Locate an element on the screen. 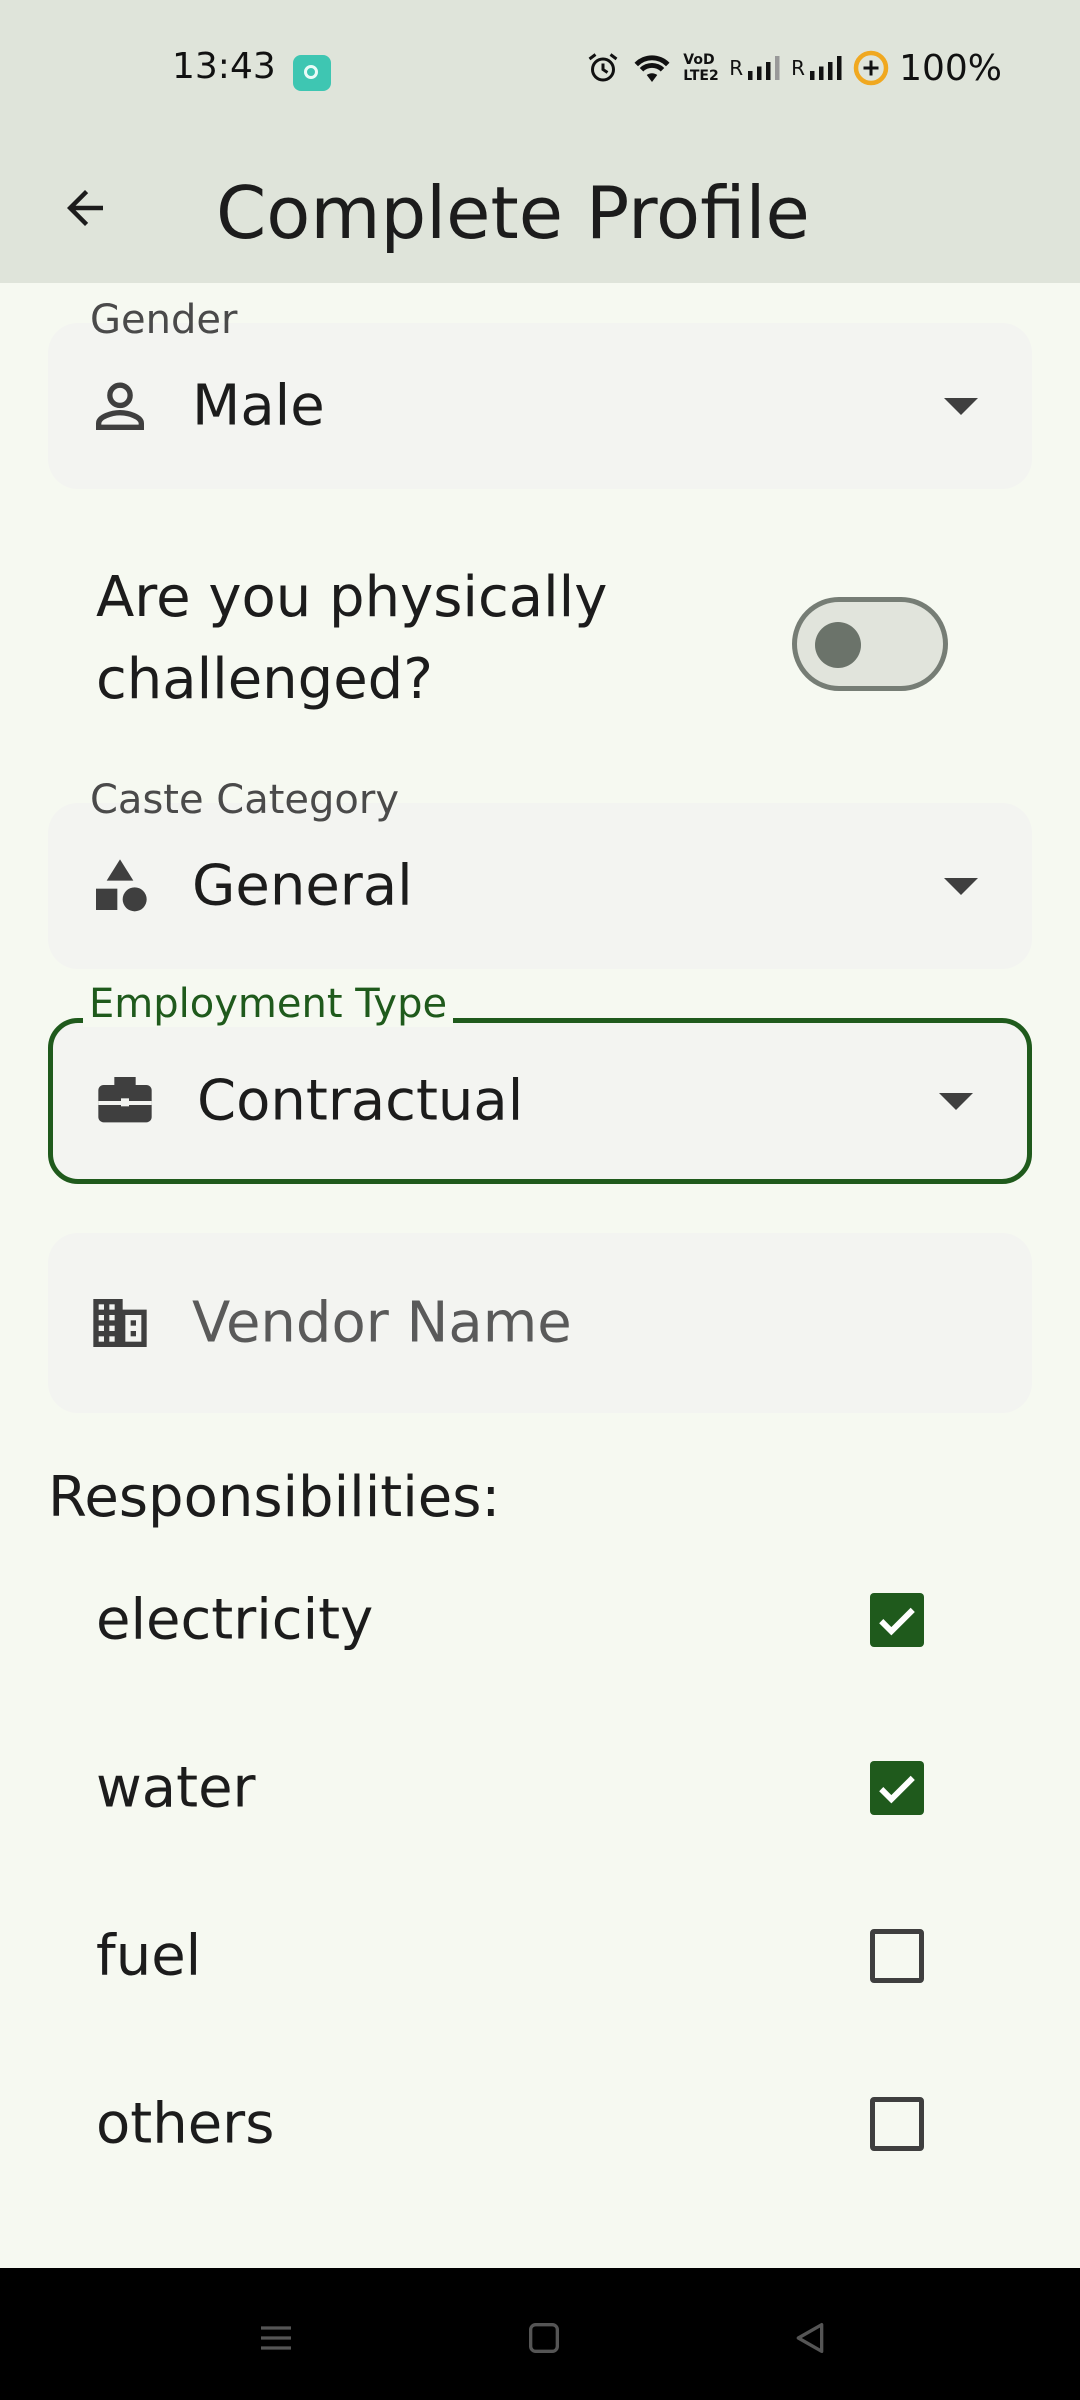  employment-type-label: Employment Type is located at coordinates (268, 1004).